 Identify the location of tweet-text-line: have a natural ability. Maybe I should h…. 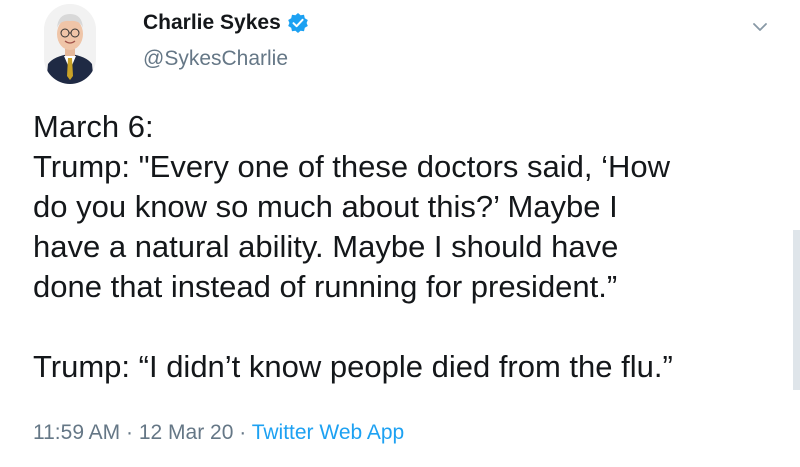
(326, 246).